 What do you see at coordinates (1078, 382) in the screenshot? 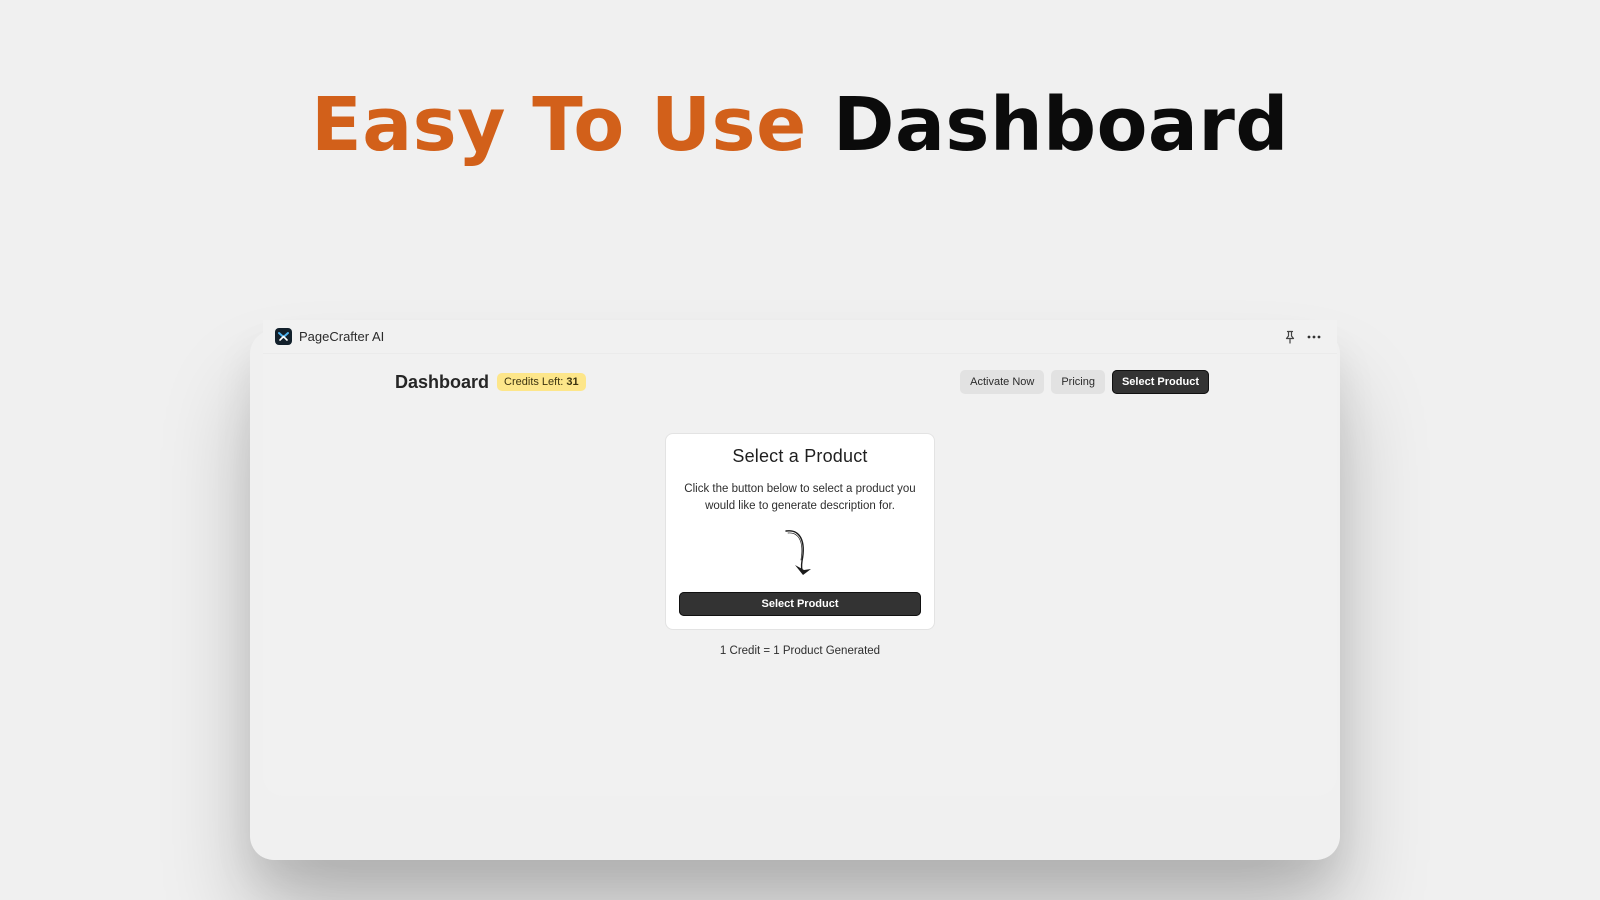
I see `pricing-button: Pricing` at bounding box center [1078, 382].